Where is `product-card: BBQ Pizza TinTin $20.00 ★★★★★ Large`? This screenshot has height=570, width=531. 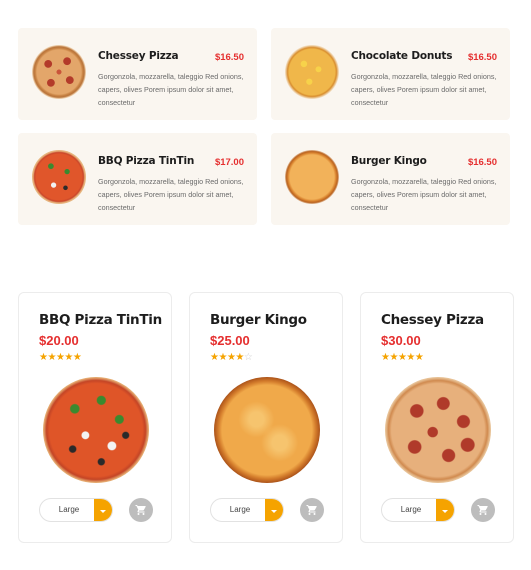
product-card: BBQ Pizza TinTin $20.00 ★★★★★ Large is located at coordinates (95, 417).